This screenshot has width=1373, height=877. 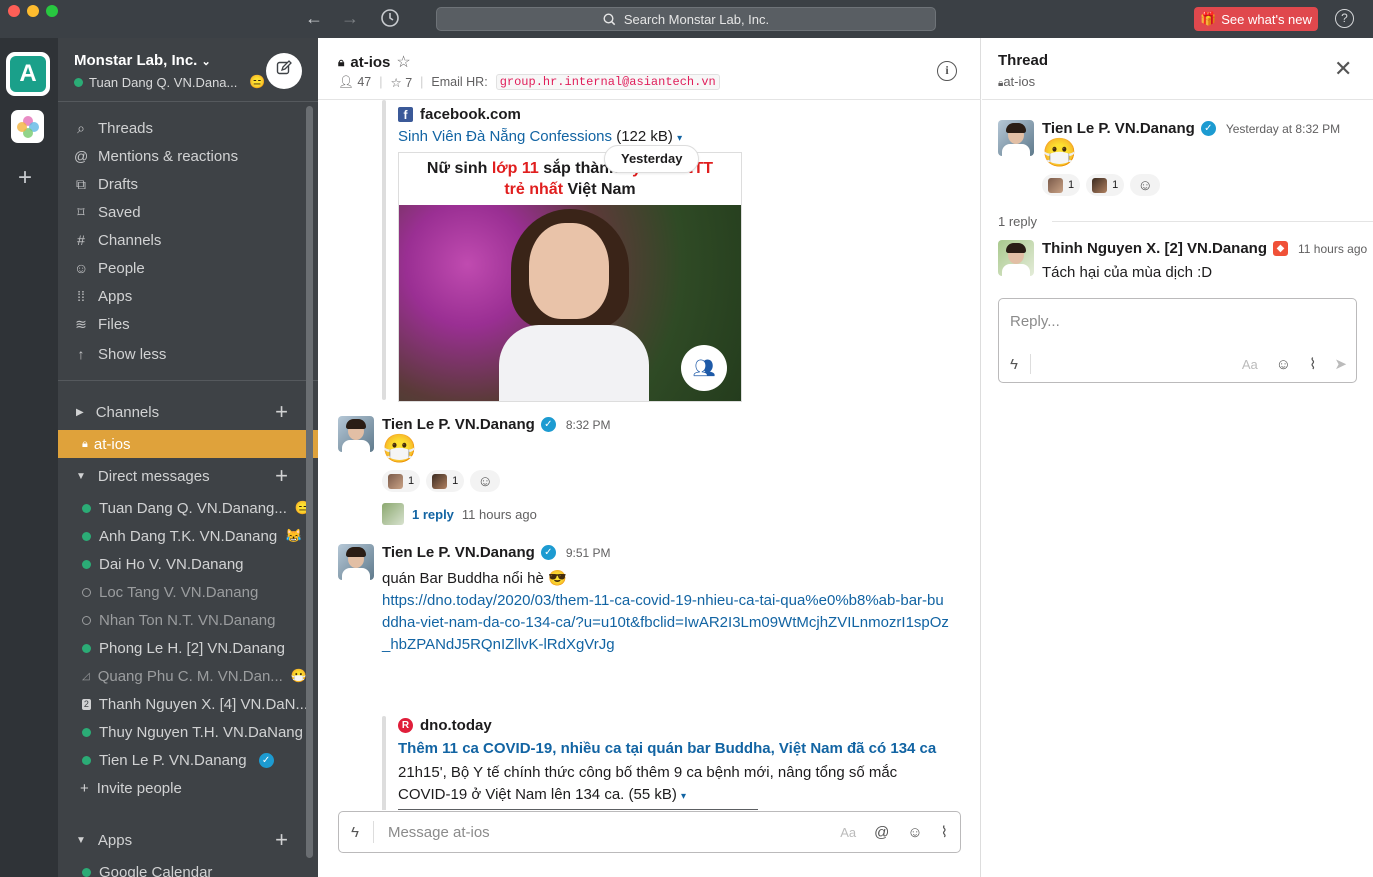 What do you see at coordinates (33, 11) in the screenshot?
I see `minimize-window-button` at bounding box center [33, 11].